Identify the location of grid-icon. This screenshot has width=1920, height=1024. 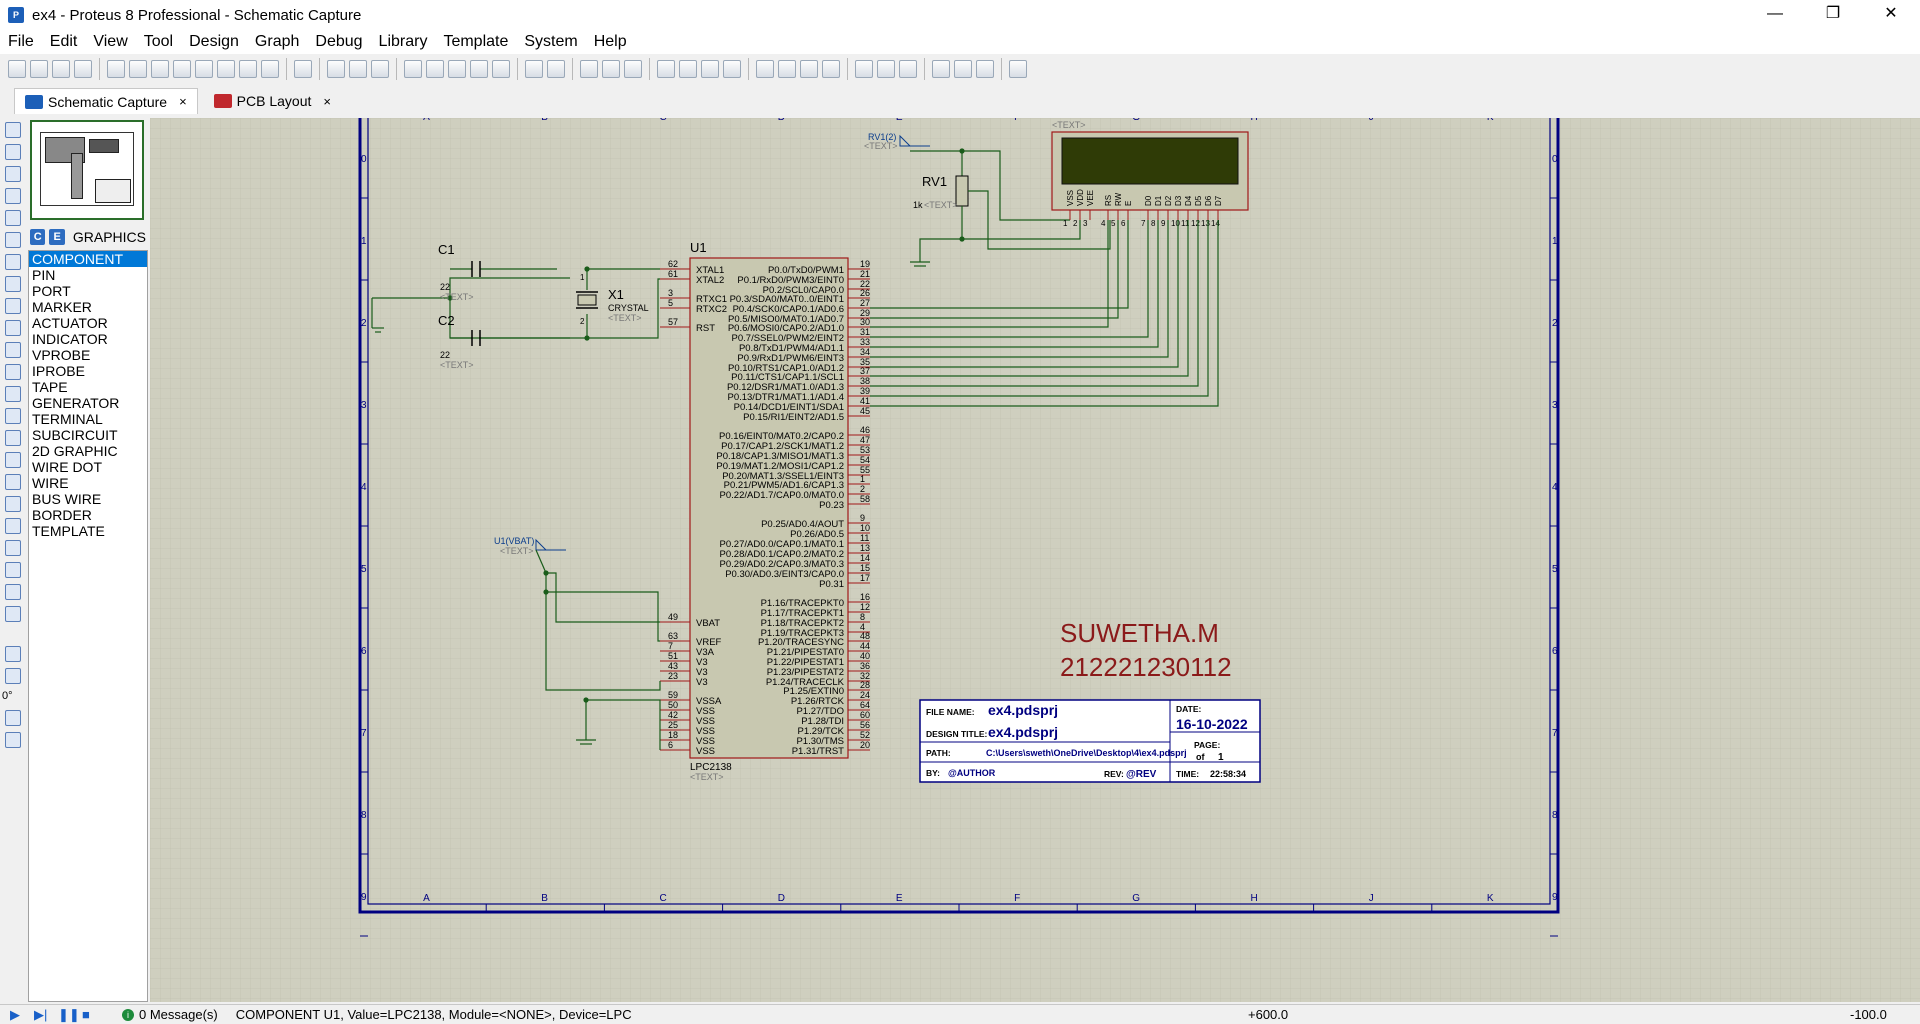
(358, 69).